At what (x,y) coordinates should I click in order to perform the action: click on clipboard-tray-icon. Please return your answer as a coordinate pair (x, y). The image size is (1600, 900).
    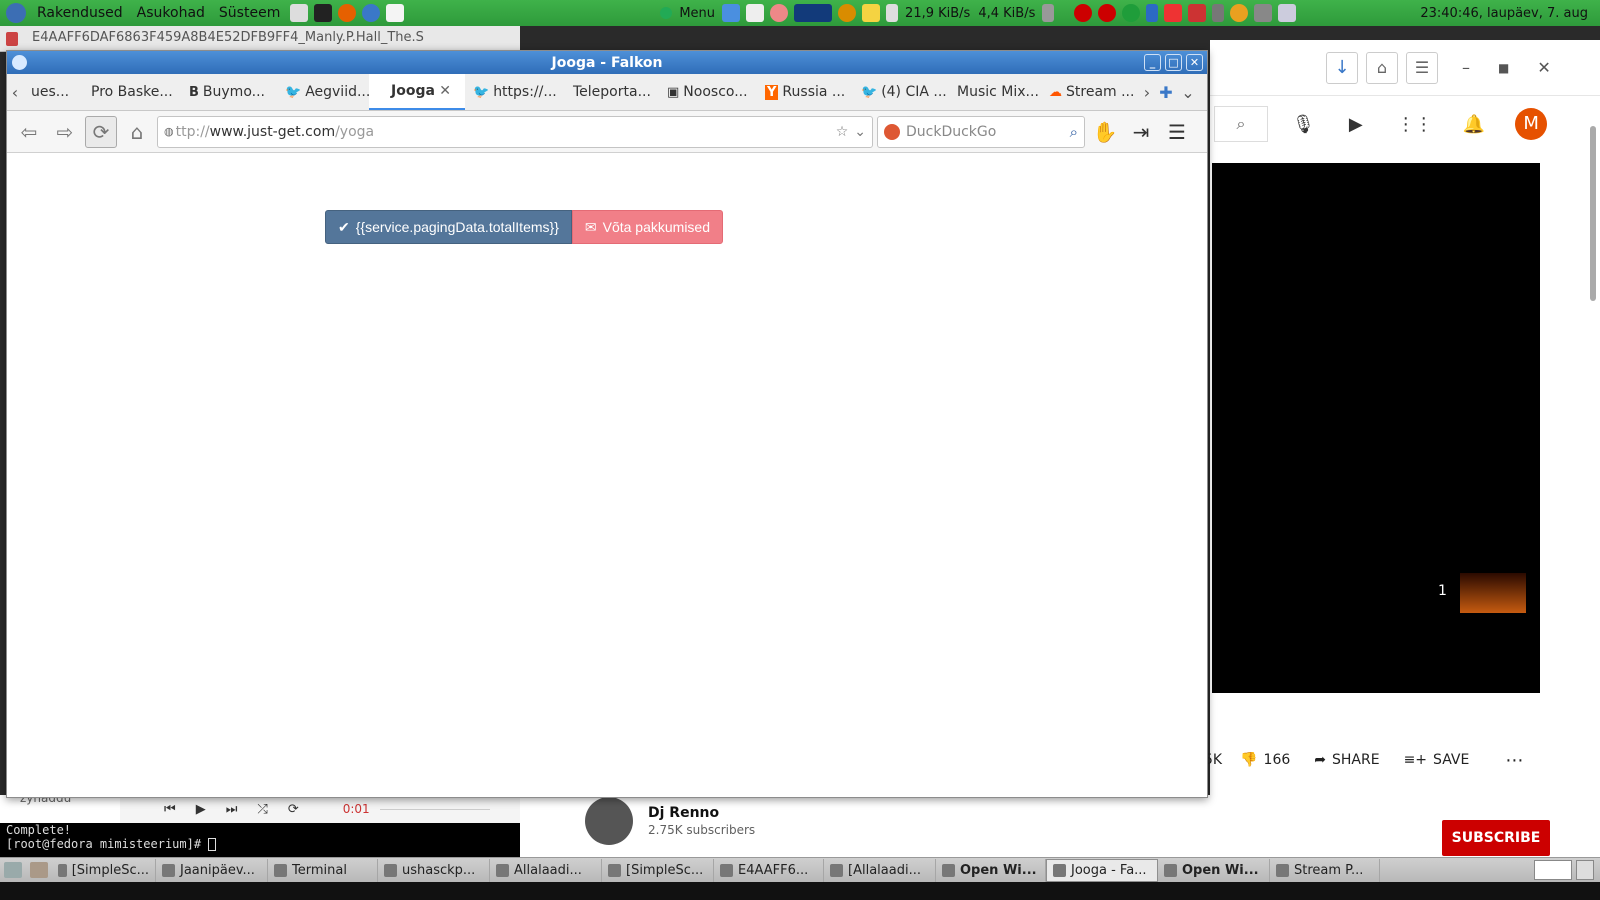
    Looking at the image, I should click on (892, 13).